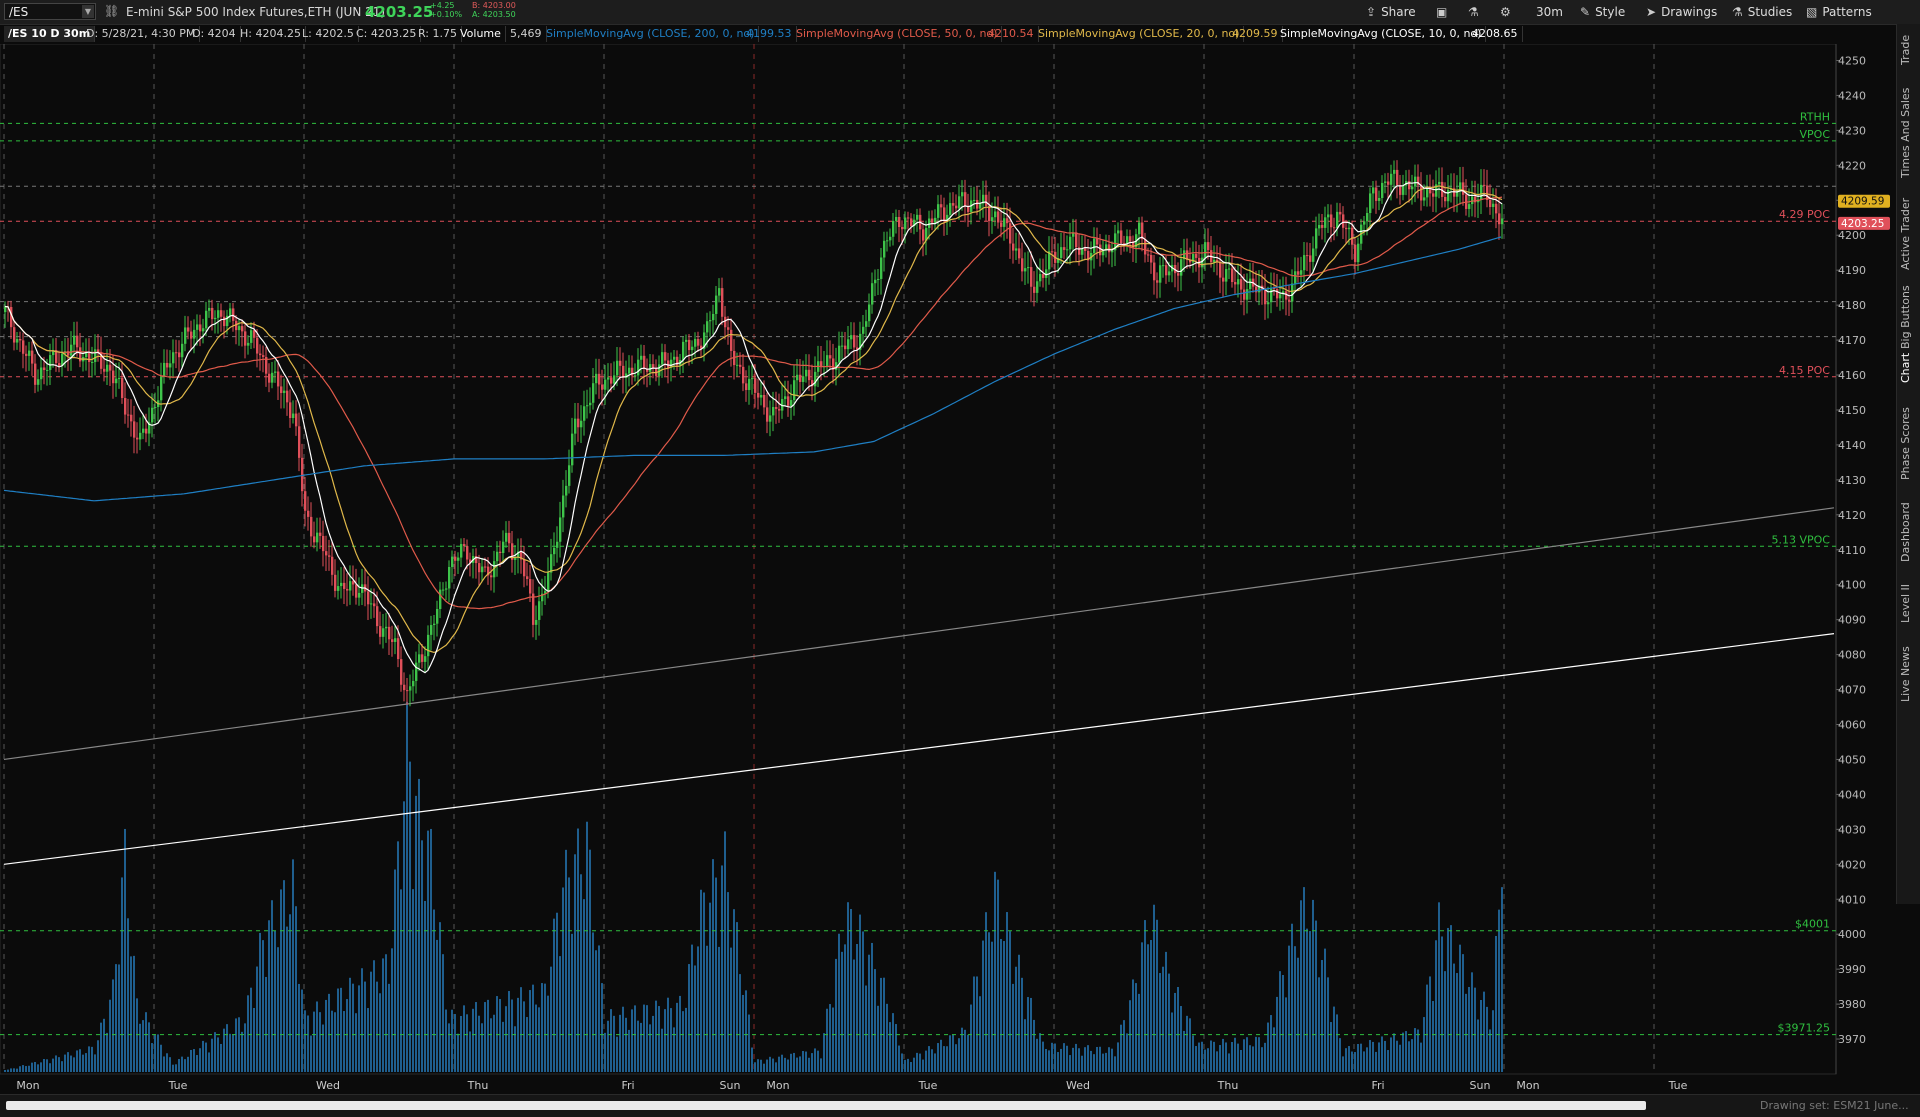  I want to click on drawings-button: ➤ Drawings, so click(1681, 12).